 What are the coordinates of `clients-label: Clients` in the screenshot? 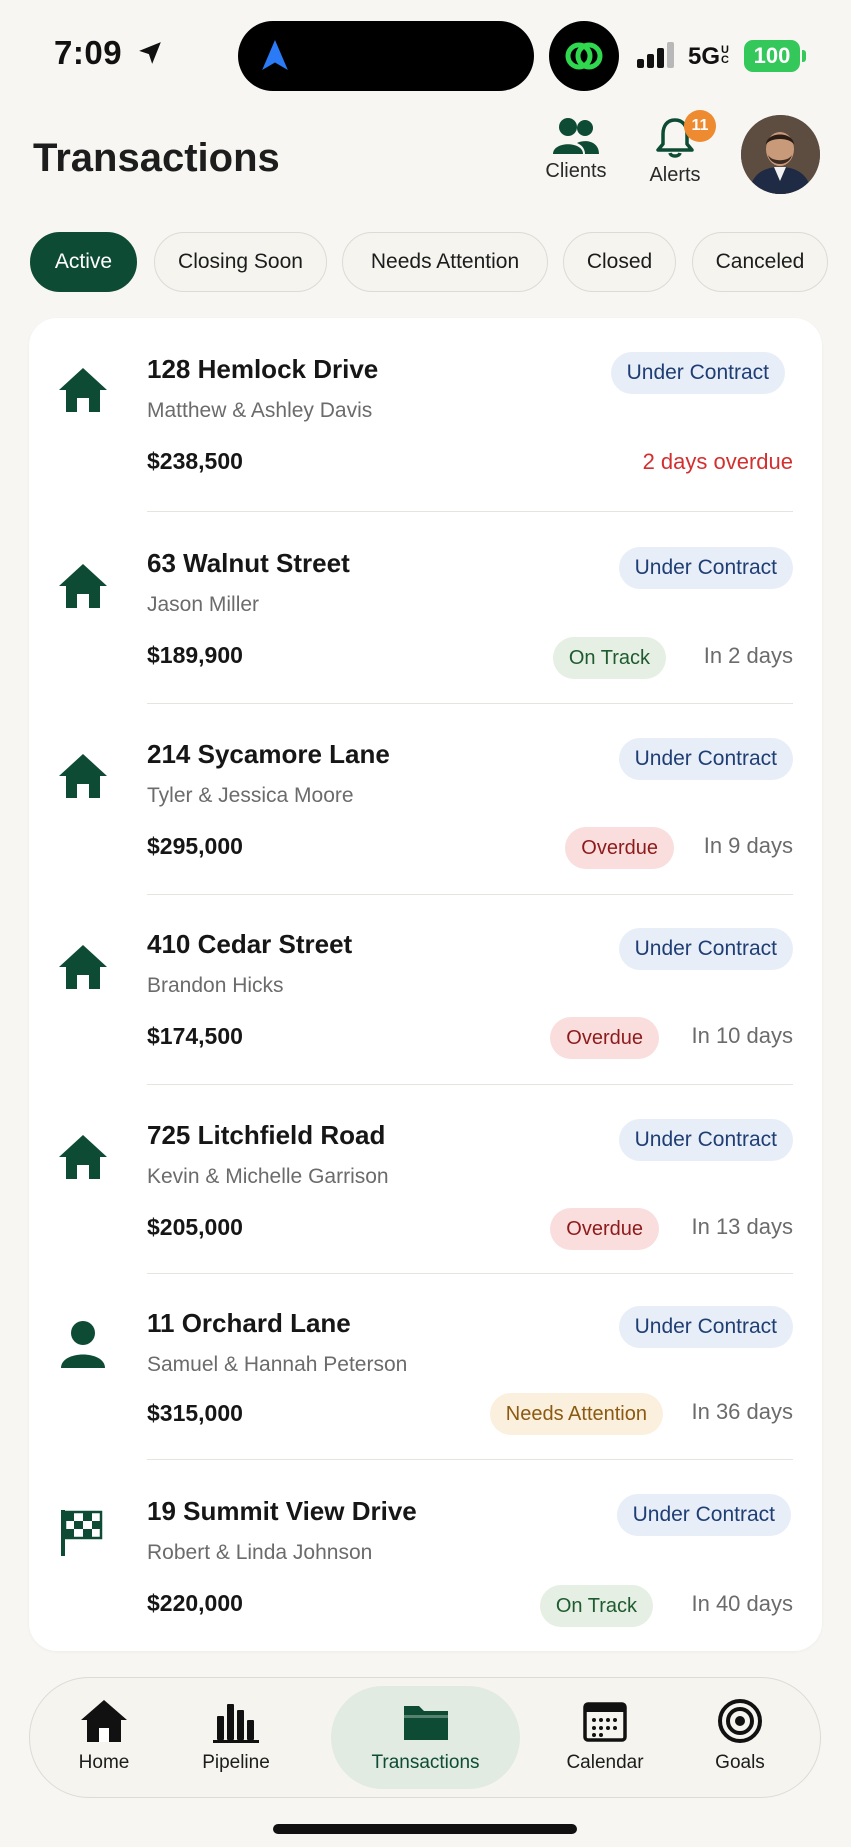 It's located at (576, 171).